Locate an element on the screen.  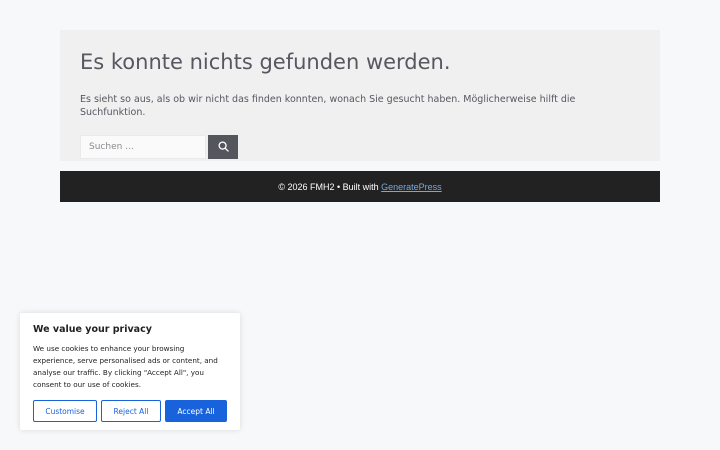
cookie-button-group: Customise Reject All Accept All is located at coordinates (130, 411).